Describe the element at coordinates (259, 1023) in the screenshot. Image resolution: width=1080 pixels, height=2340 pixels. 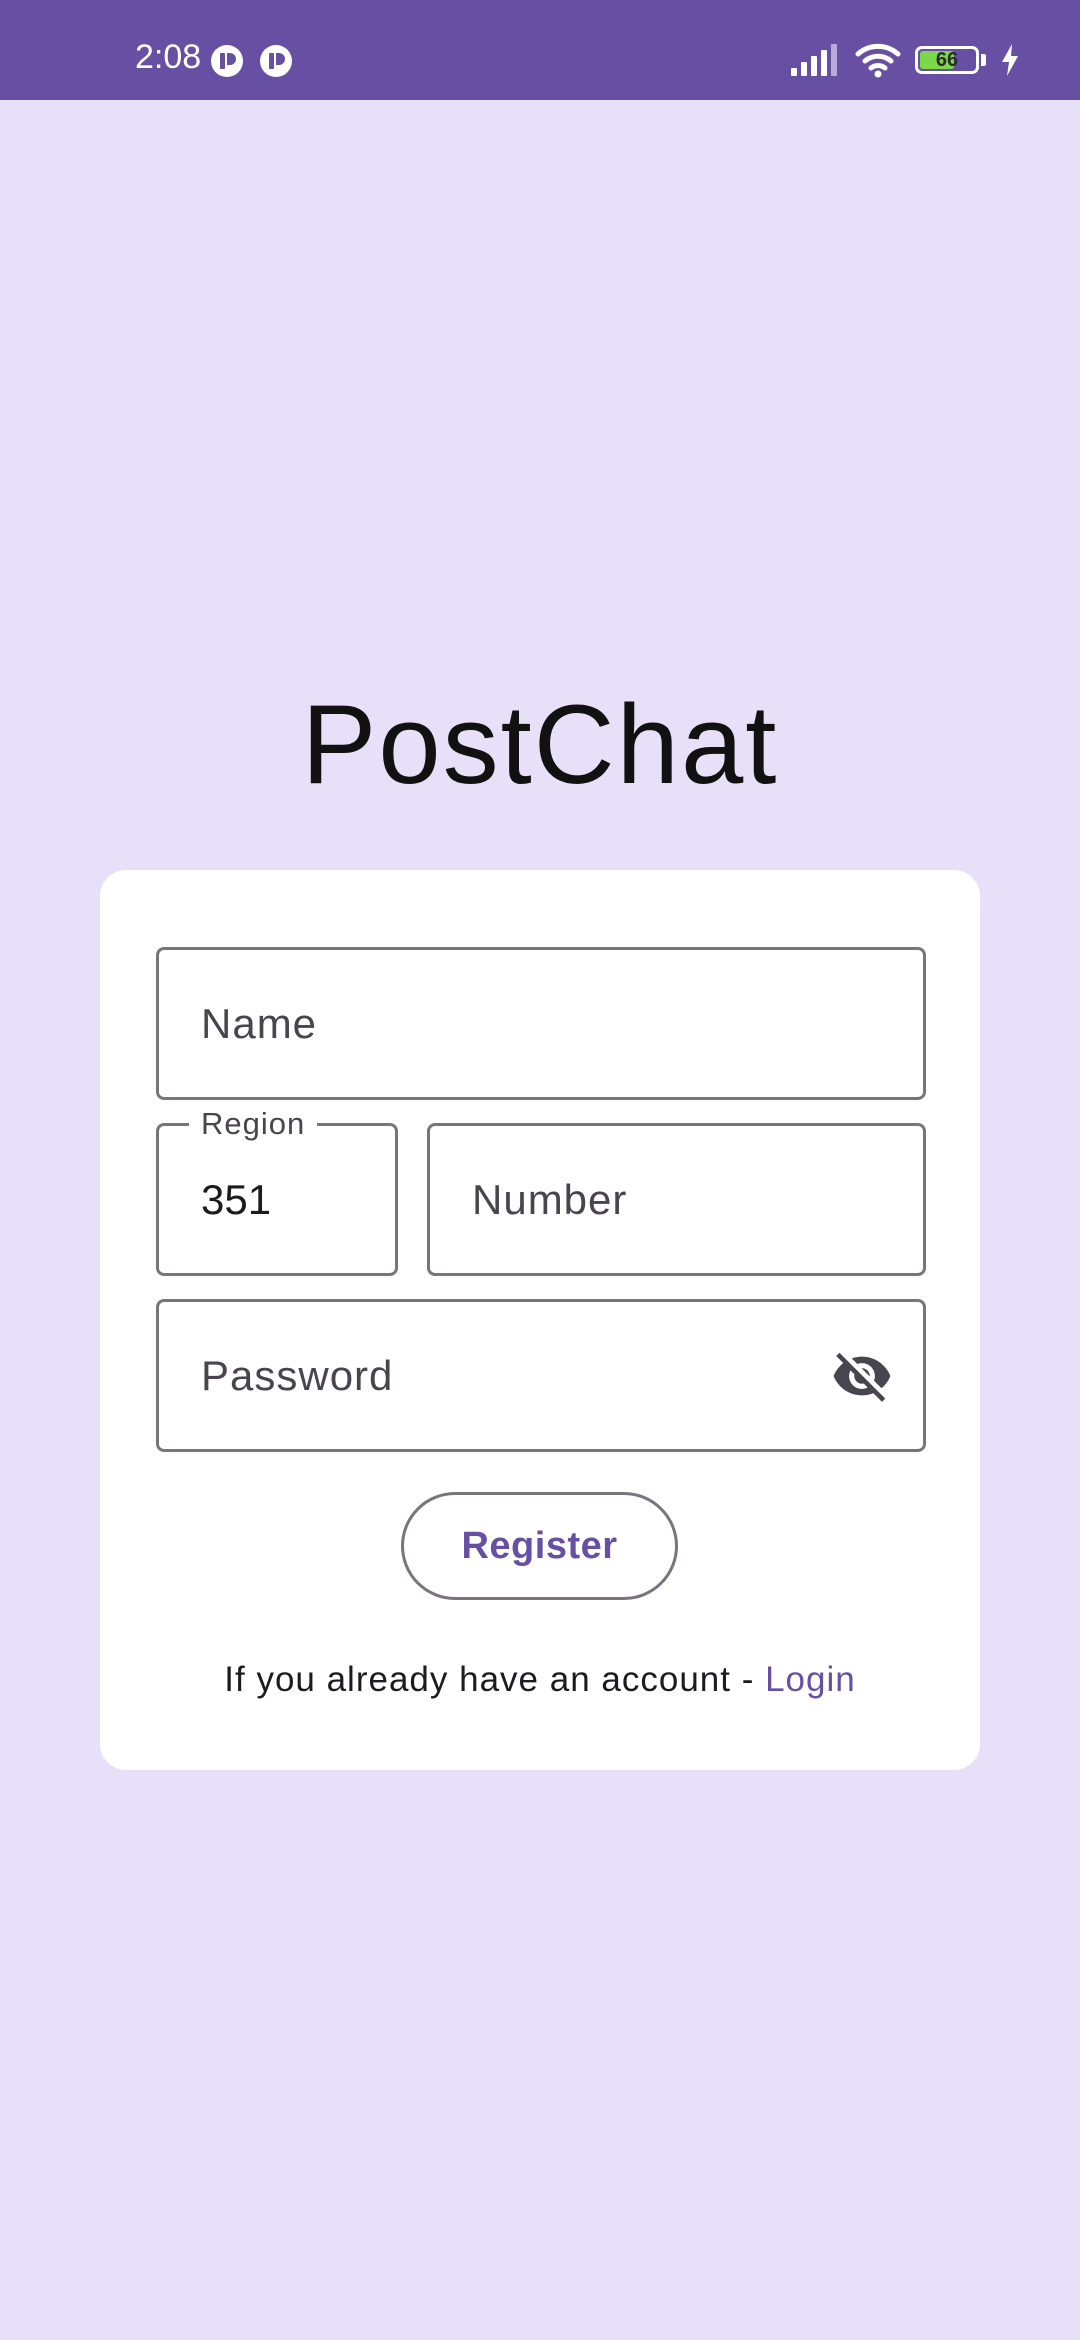
I see `name-placeholder: Name` at that location.